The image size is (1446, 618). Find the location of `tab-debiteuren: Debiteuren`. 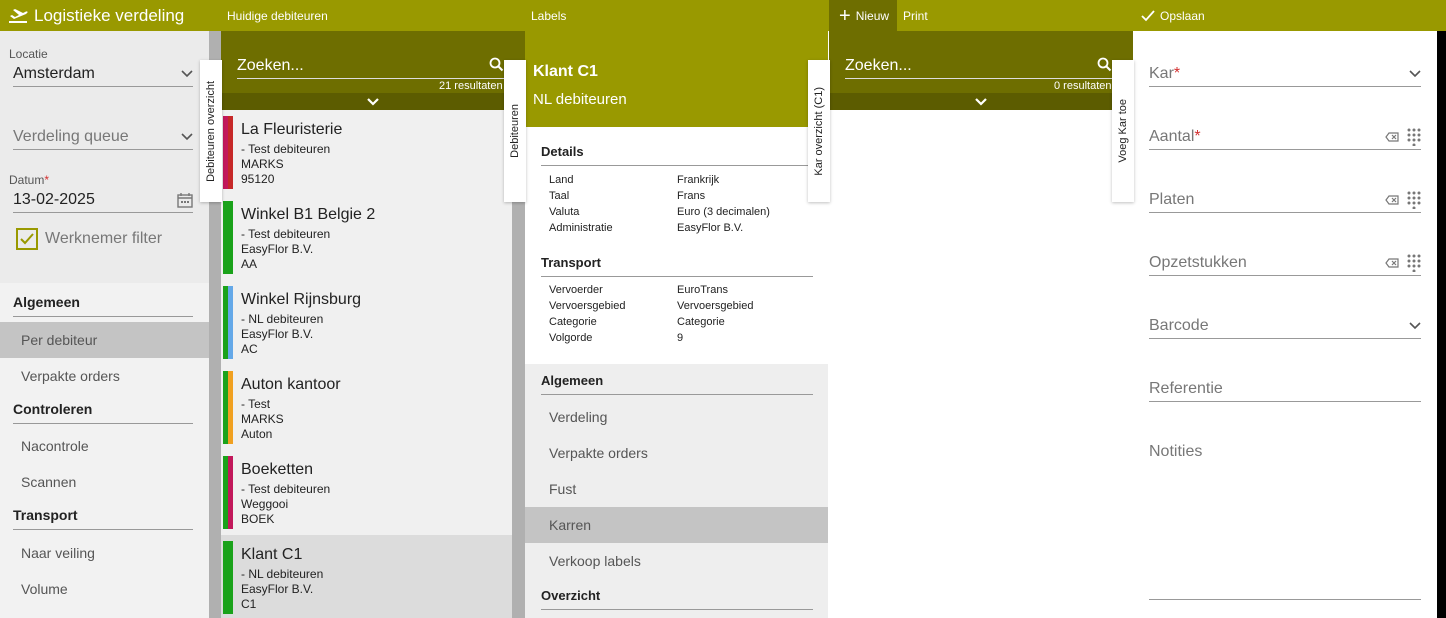

tab-debiteuren: Debiteuren is located at coordinates (515, 131).